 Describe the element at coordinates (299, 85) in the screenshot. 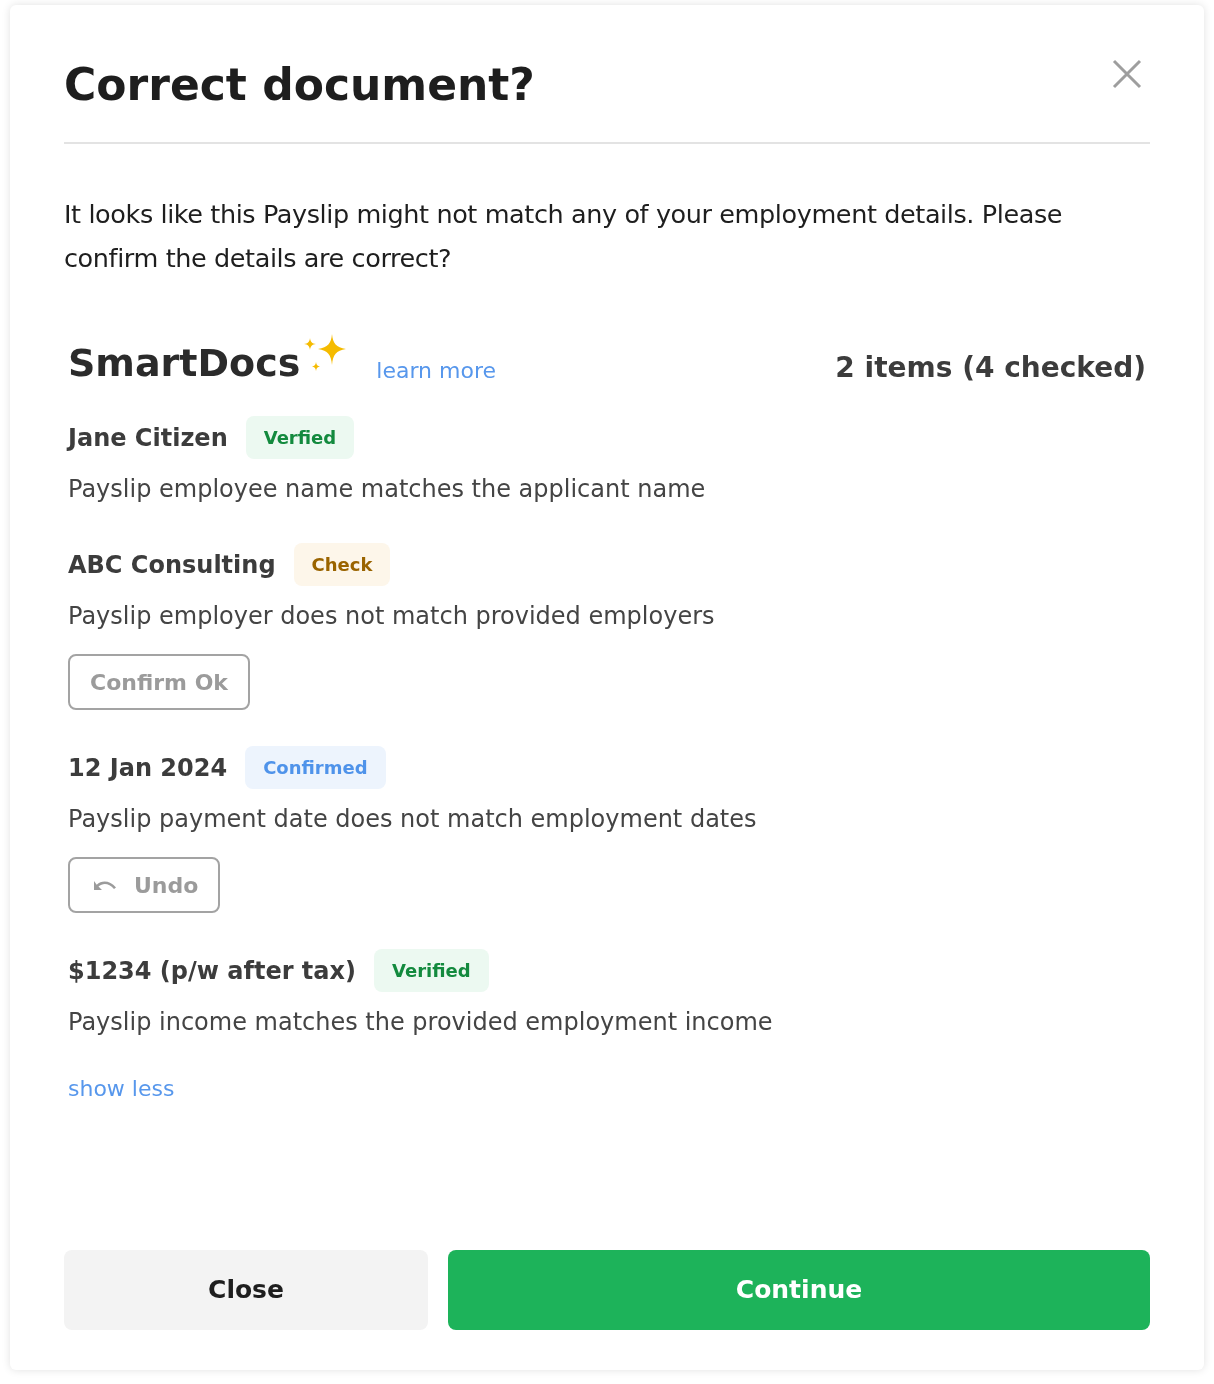

I see `dialog-title: Correct document?` at that location.